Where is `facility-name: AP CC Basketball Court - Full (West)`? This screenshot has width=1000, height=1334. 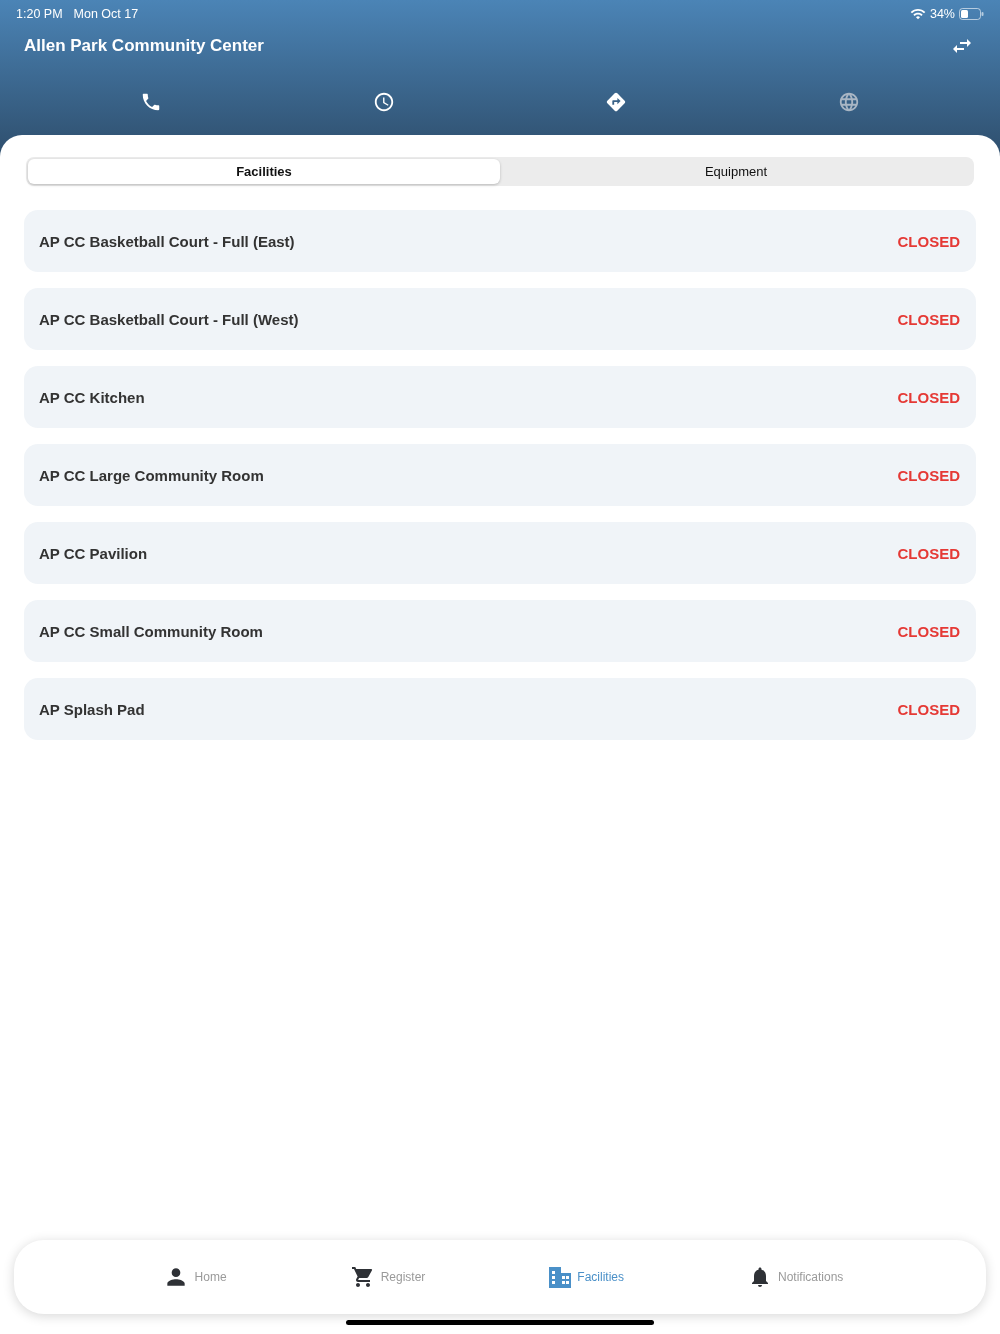 facility-name: AP CC Basketball Court - Full (West) is located at coordinates (169, 319).